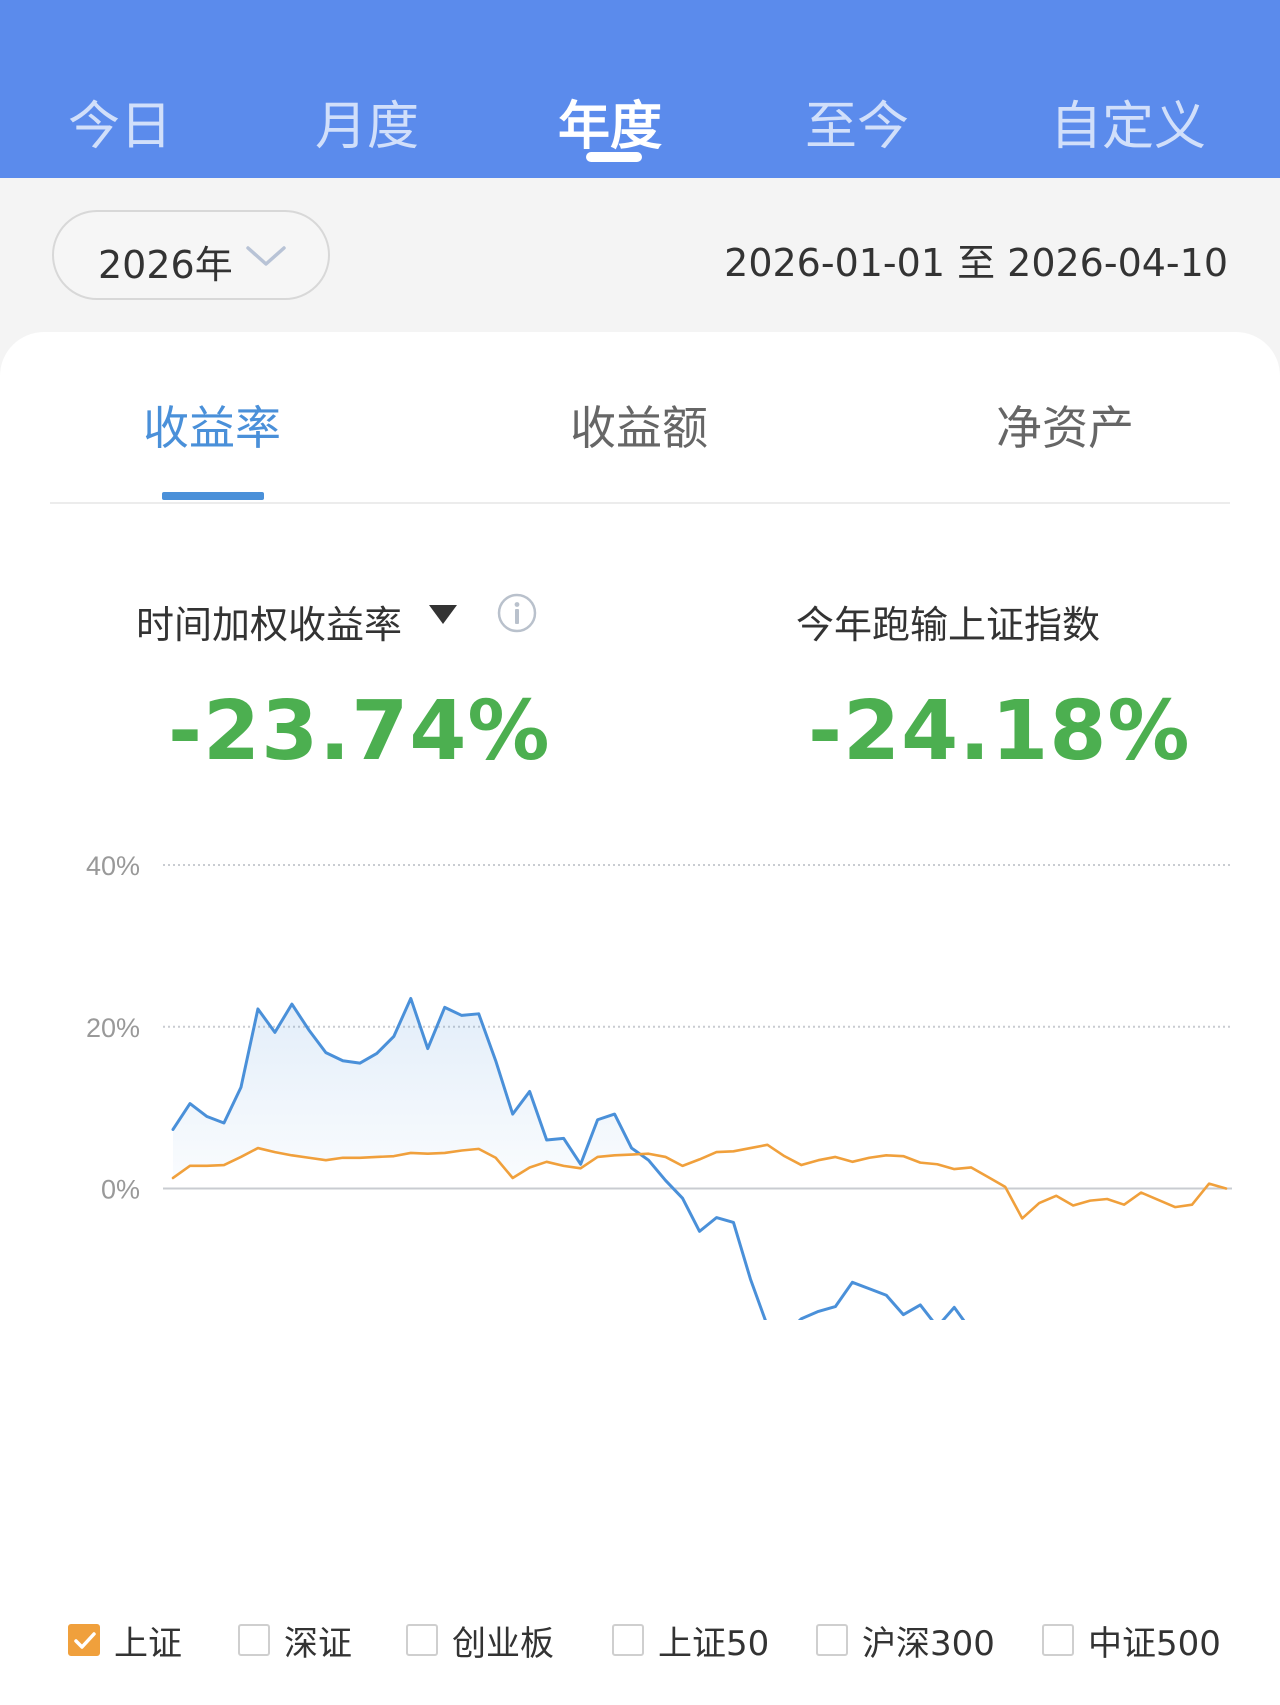  I want to click on tab-return-rate: 收益率, so click(212, 425).